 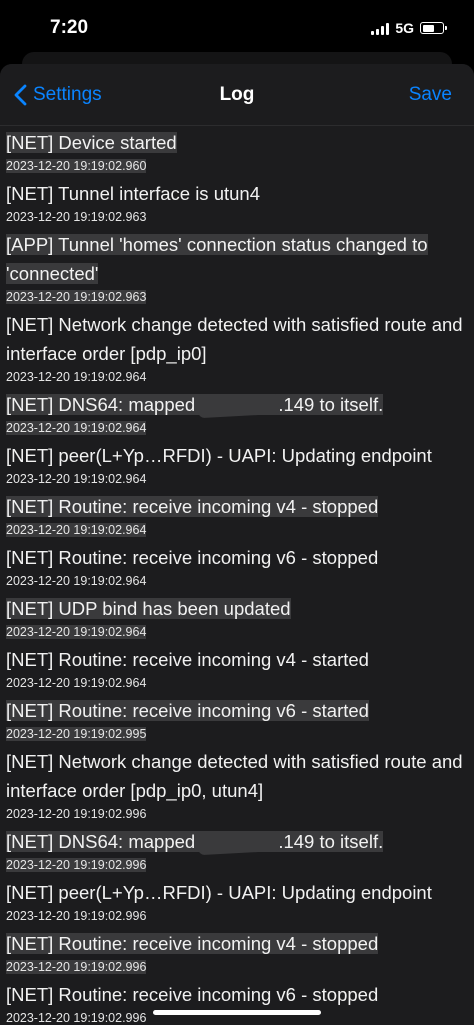 I want to click on log-message: [NET] Device started, so click(x=237, y=142).